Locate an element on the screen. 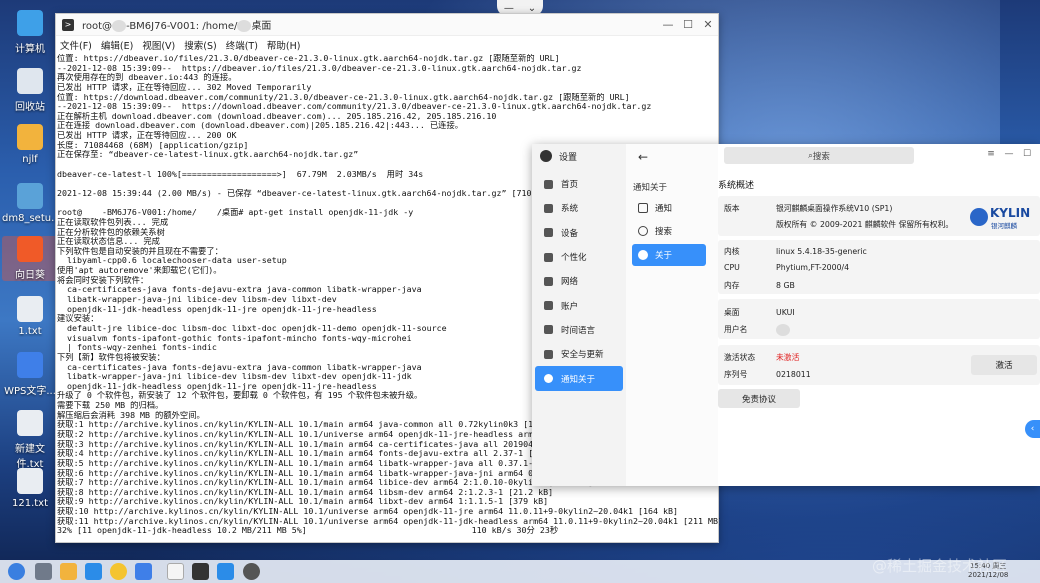  settings-nav-item: 账户 is located at coordinates (579, 305).